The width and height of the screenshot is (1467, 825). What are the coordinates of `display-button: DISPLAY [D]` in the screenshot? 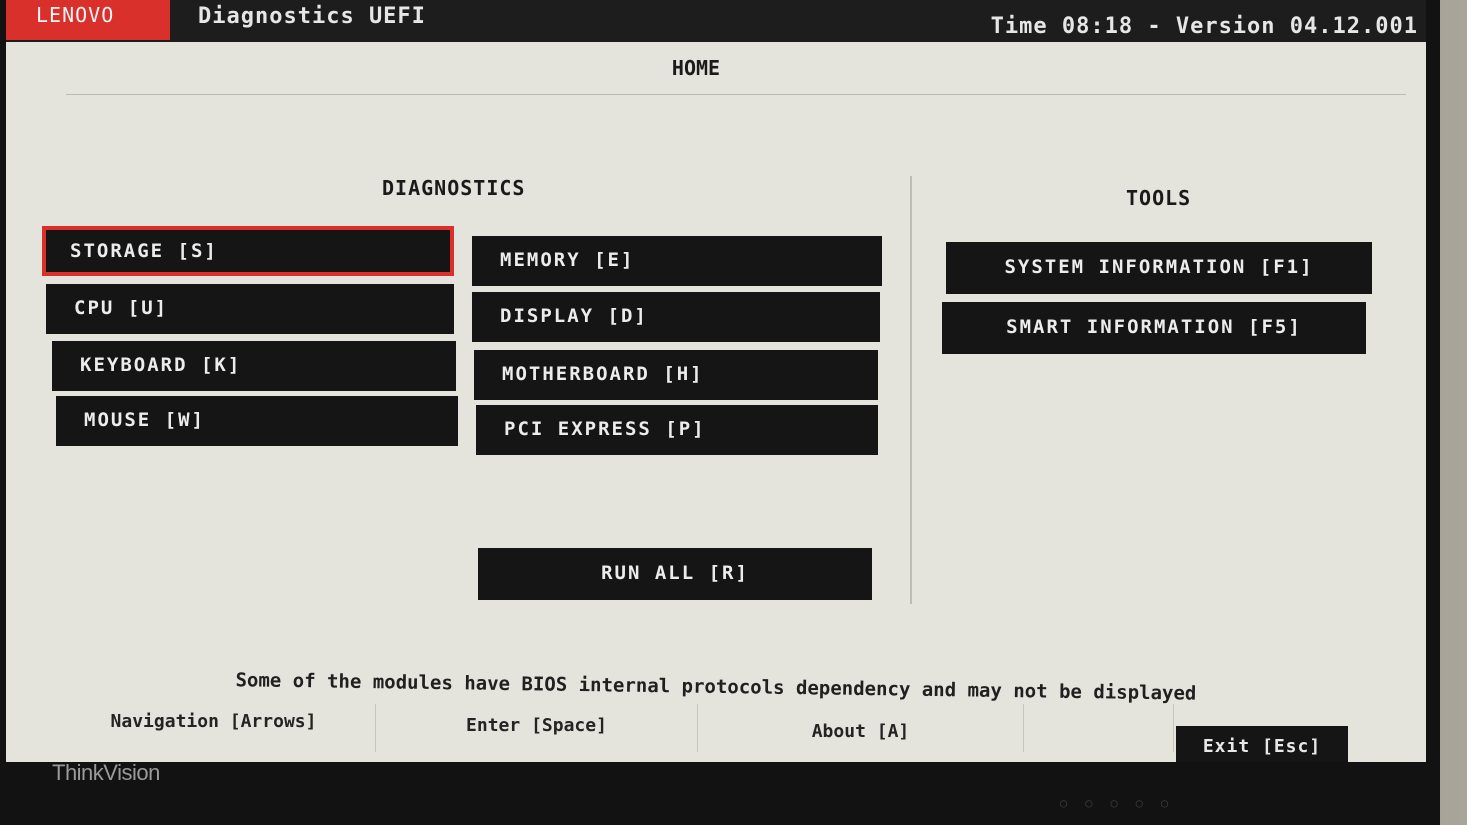 It's located at (676, 317).